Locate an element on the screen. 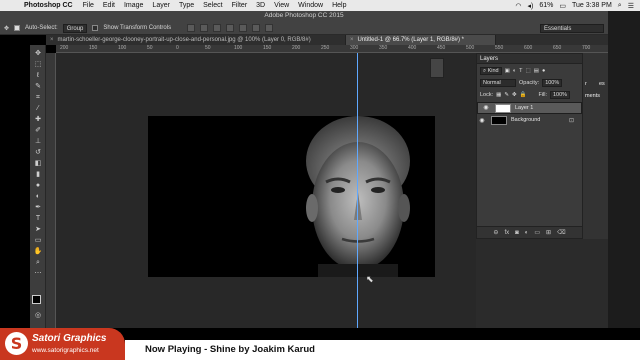 This screenshot has height=360, width=640. filter-type-icon: T is located at coordinates (520, 71).